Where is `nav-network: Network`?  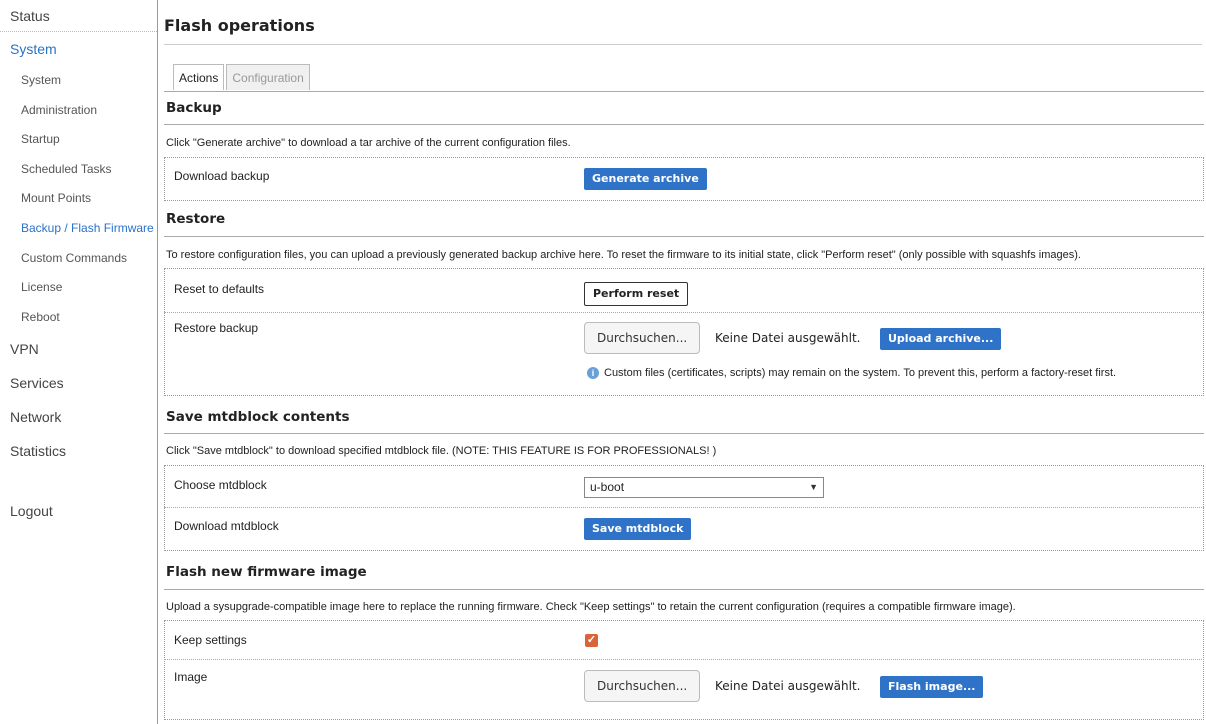
nav-network: Network is located at coordinates (78, 417).